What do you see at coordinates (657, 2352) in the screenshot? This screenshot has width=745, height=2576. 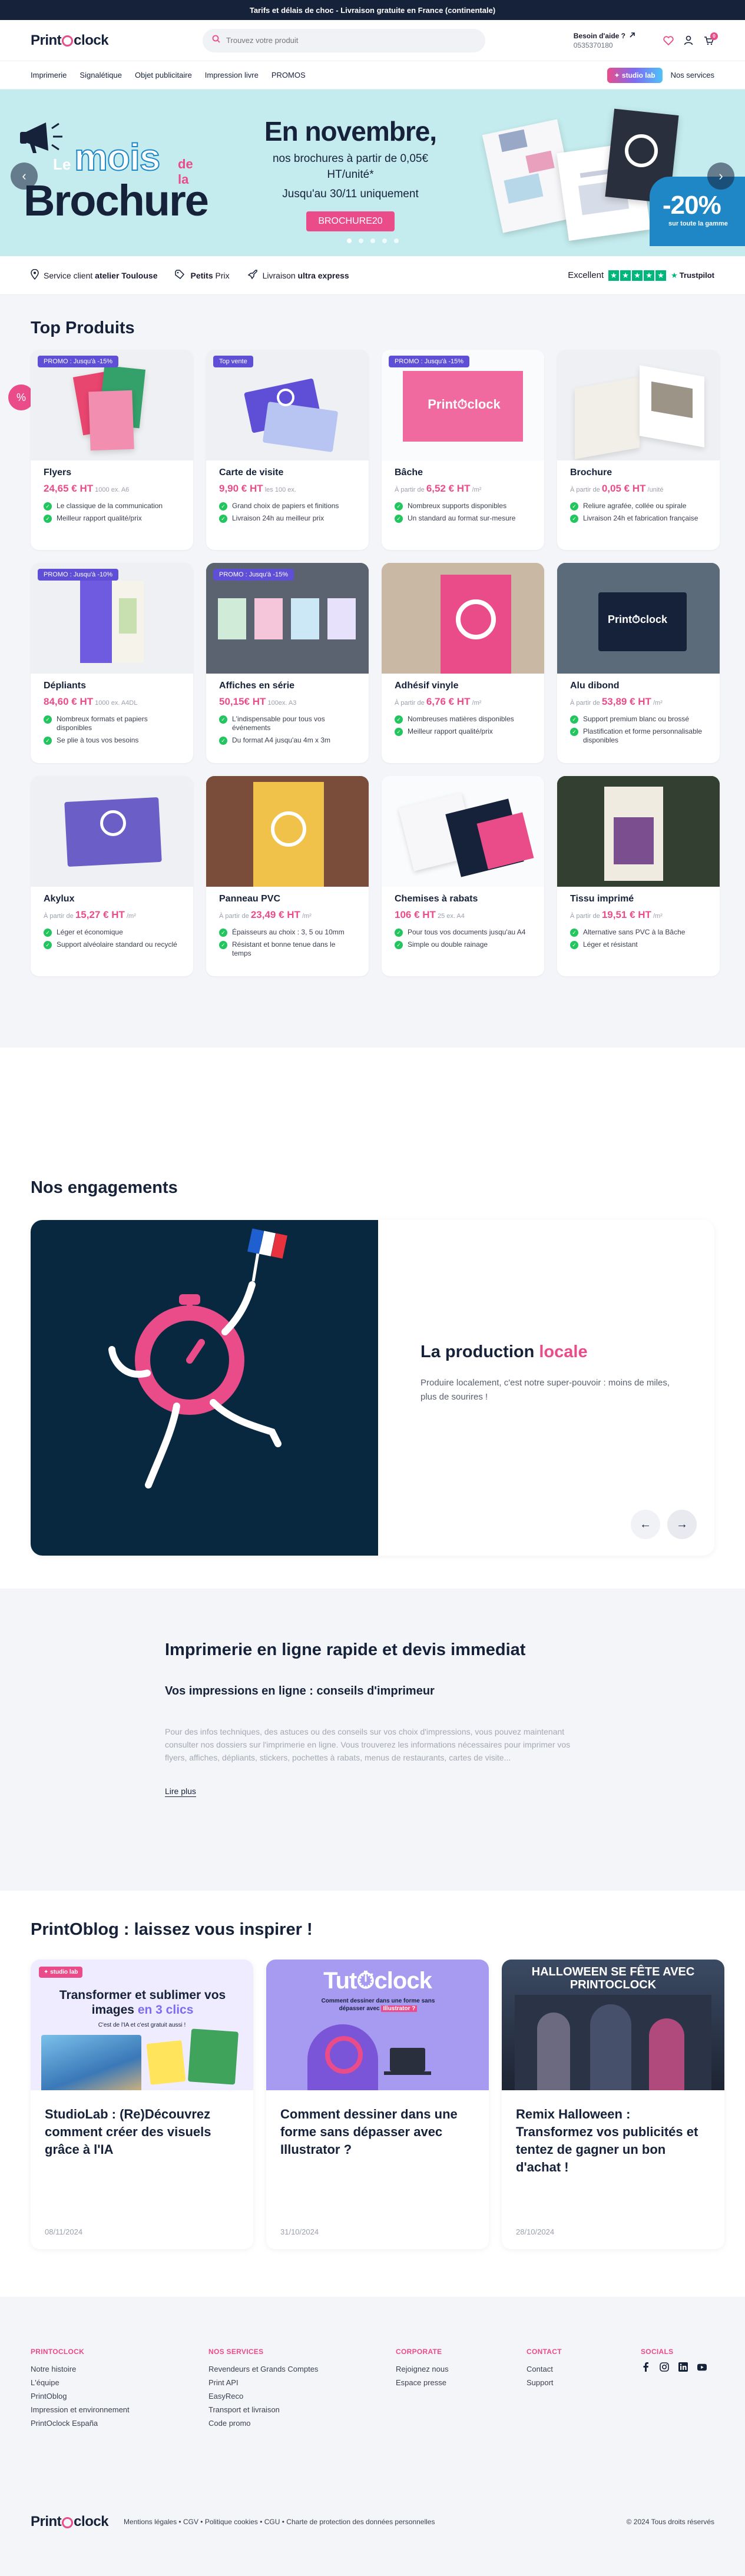 I see `footer-col-title: SOCIALS` at bounding box center [657, 2352].